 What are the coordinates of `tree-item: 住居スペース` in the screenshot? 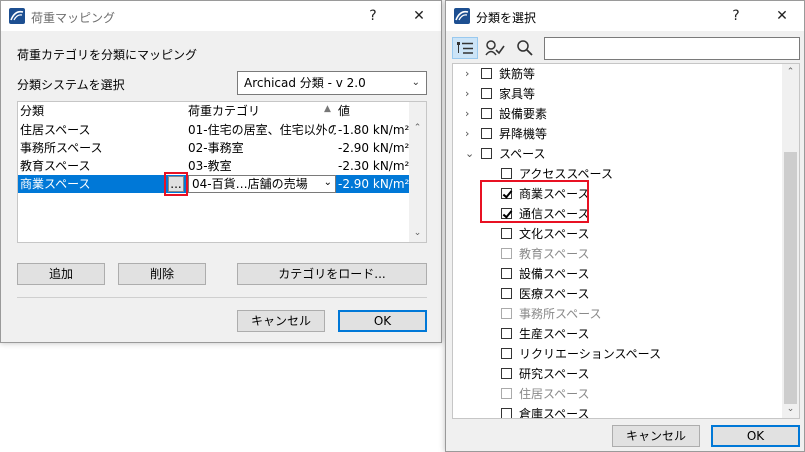 It's located at (618, 394).